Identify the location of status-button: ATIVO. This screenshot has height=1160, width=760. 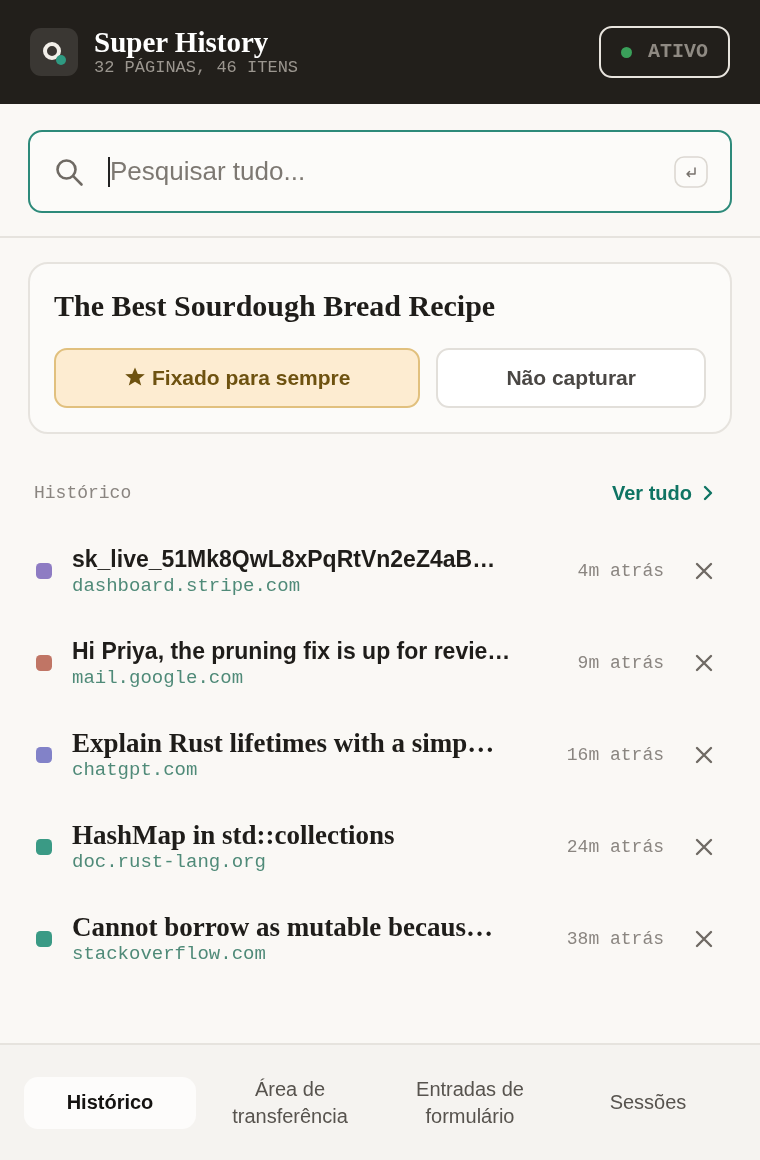
(664, 52).